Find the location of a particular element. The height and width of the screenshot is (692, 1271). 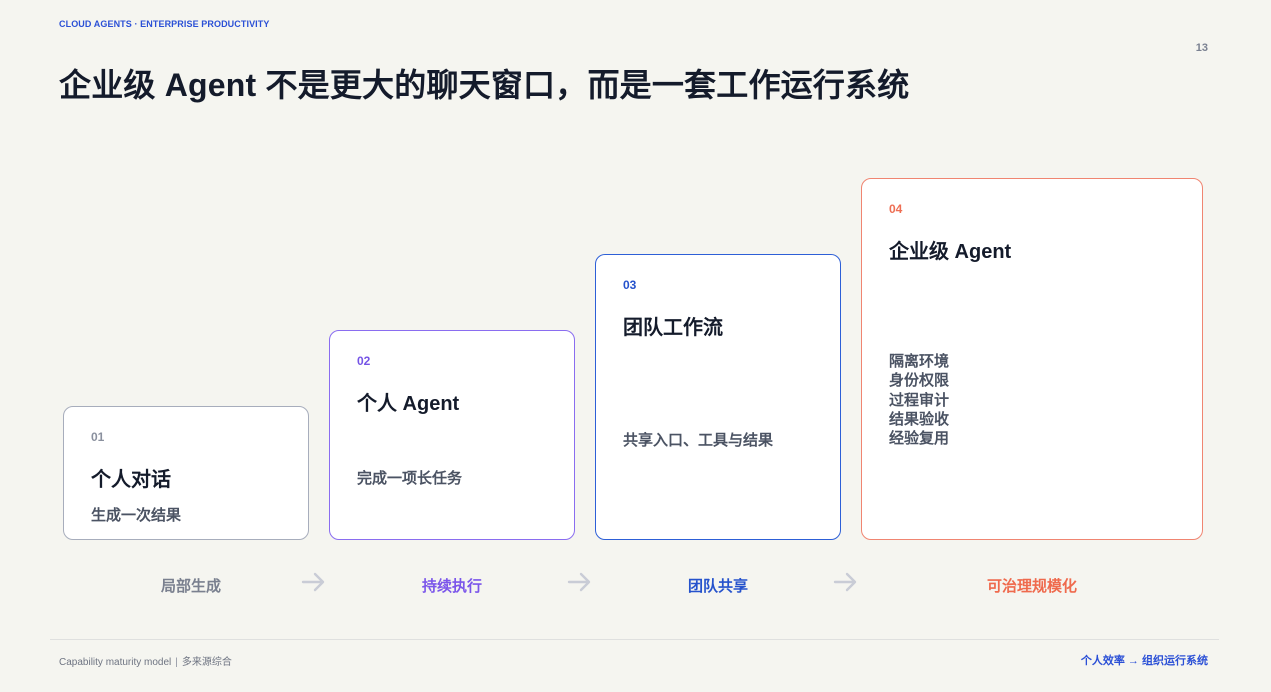

card-number: 02 is located at coordinates (364, 361).